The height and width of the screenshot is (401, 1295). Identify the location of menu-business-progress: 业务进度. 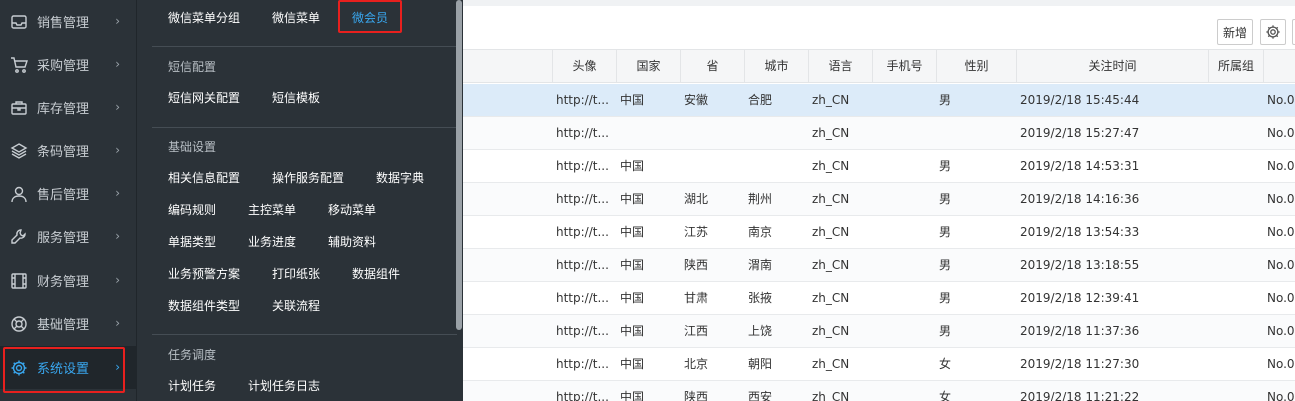
(272, 241).